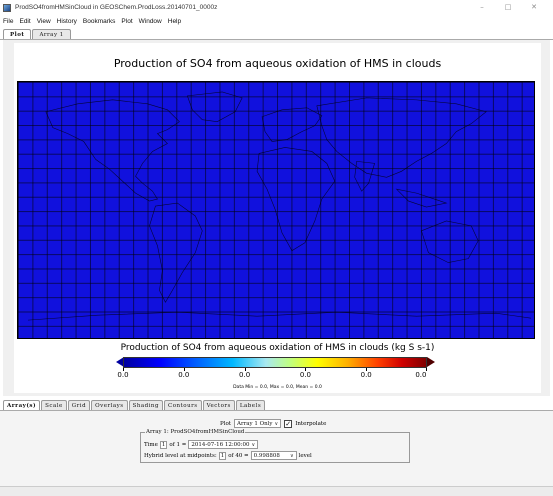 Image resolution: width=553 pixels, height=496 pixels. Describe the element at coordinates (275, 362) in the screenshot. I see `colorbar` at that location.